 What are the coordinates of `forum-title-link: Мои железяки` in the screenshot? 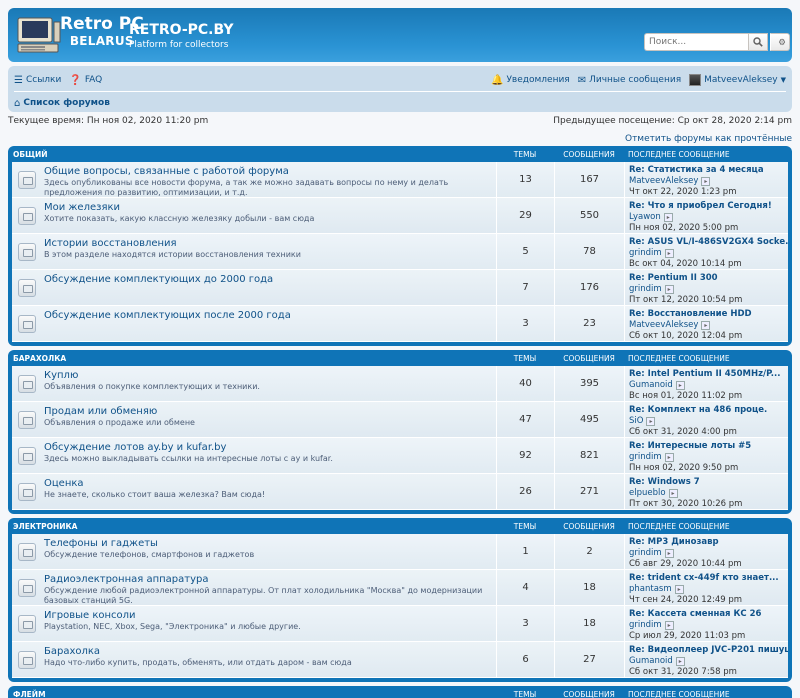 It's located at (267, 208).